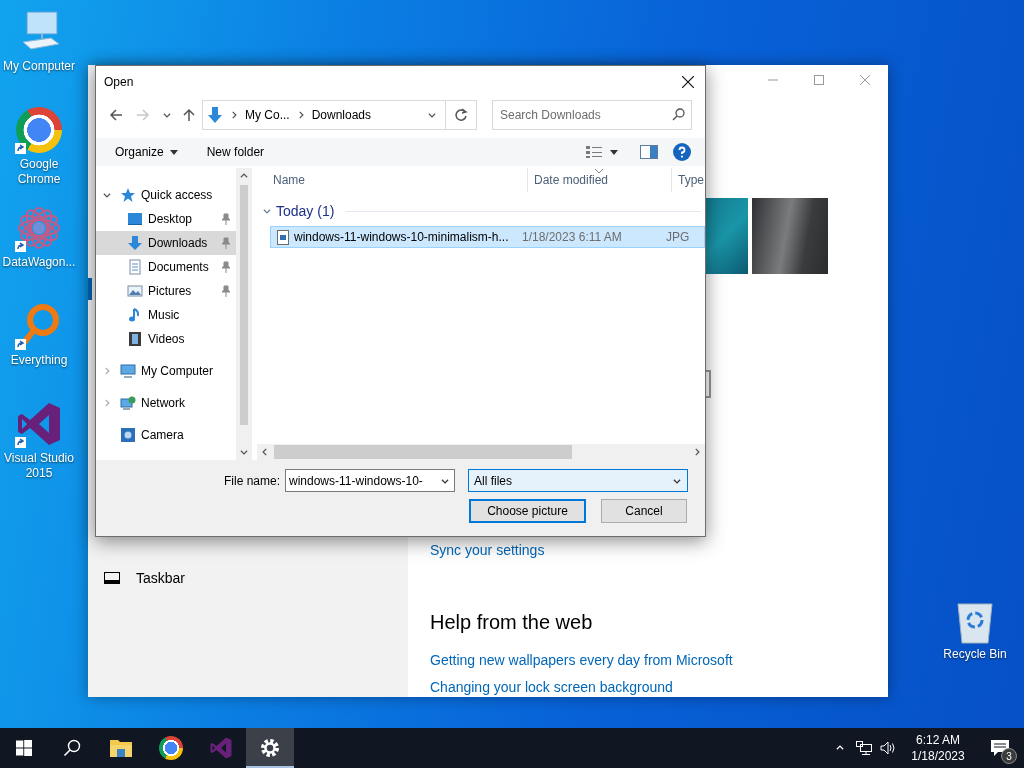 This screenshot has height=768, width=1024. What do you see at coordinates (392, 180) in the screenshot?
I see `column-header: Name` at bounding box center [392, 180].